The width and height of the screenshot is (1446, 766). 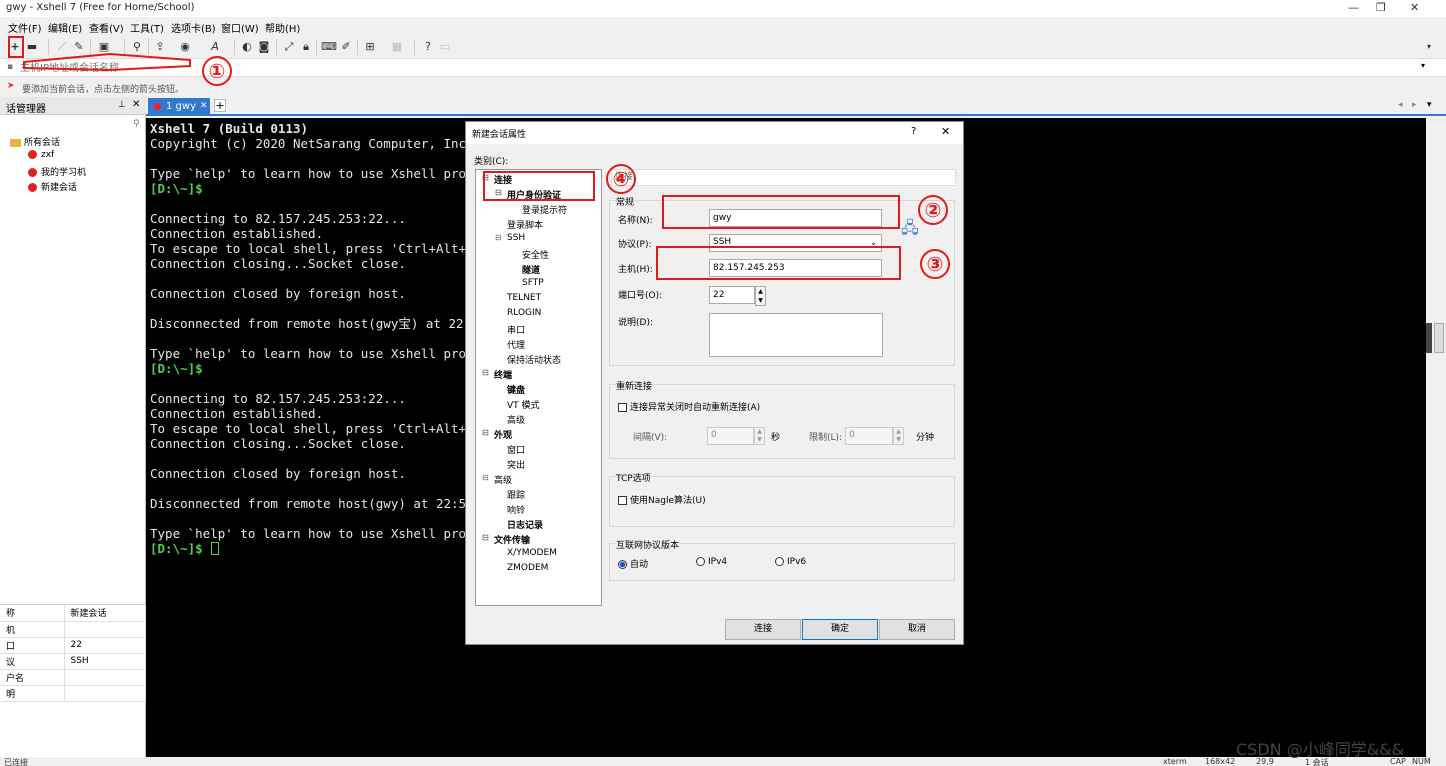 I want to click on address-dropdown-icon: ▾, so click(x=1423, y=65).